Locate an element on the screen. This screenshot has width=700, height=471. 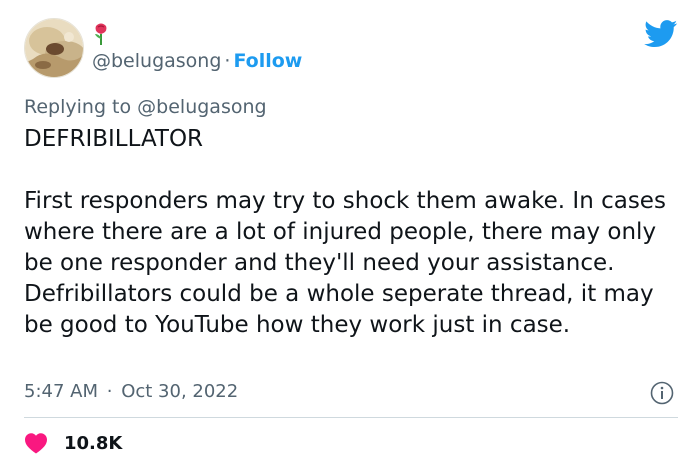
author-row: @belugasong · Follow is located at coordinates (197, 61).